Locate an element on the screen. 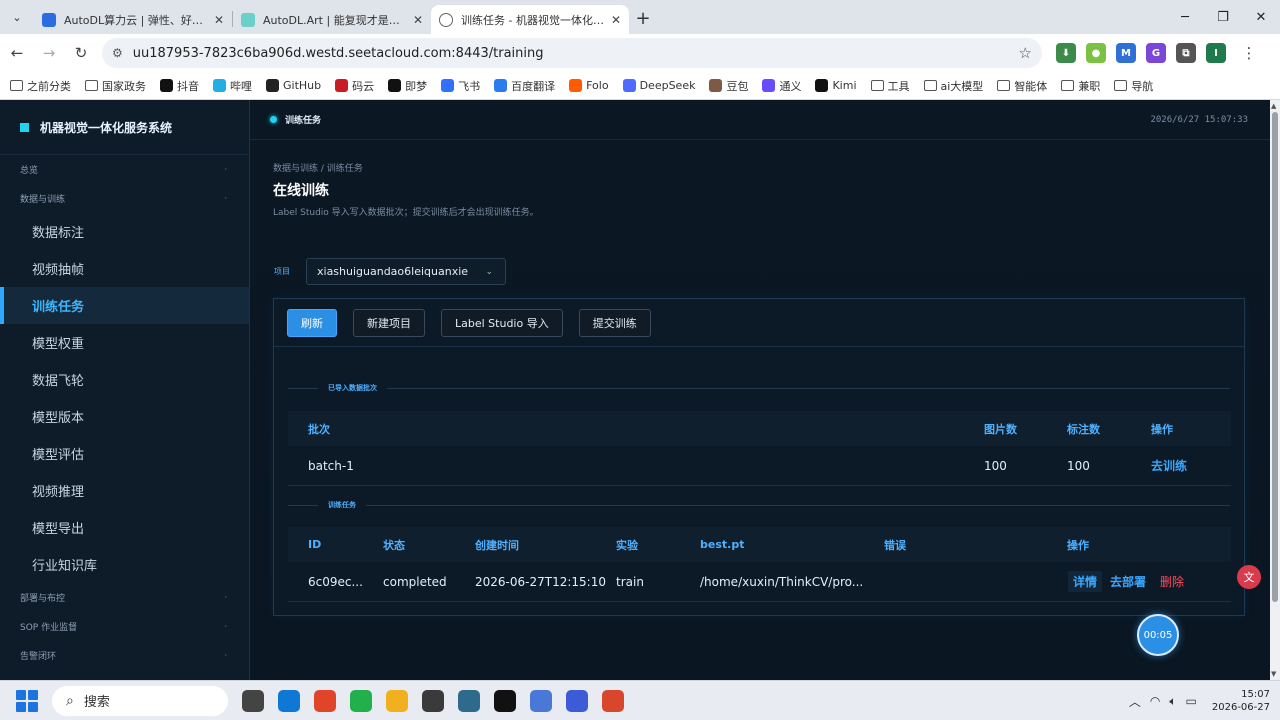  sidebar-group: 部署与布控 · is located at coordinates (124, 597).